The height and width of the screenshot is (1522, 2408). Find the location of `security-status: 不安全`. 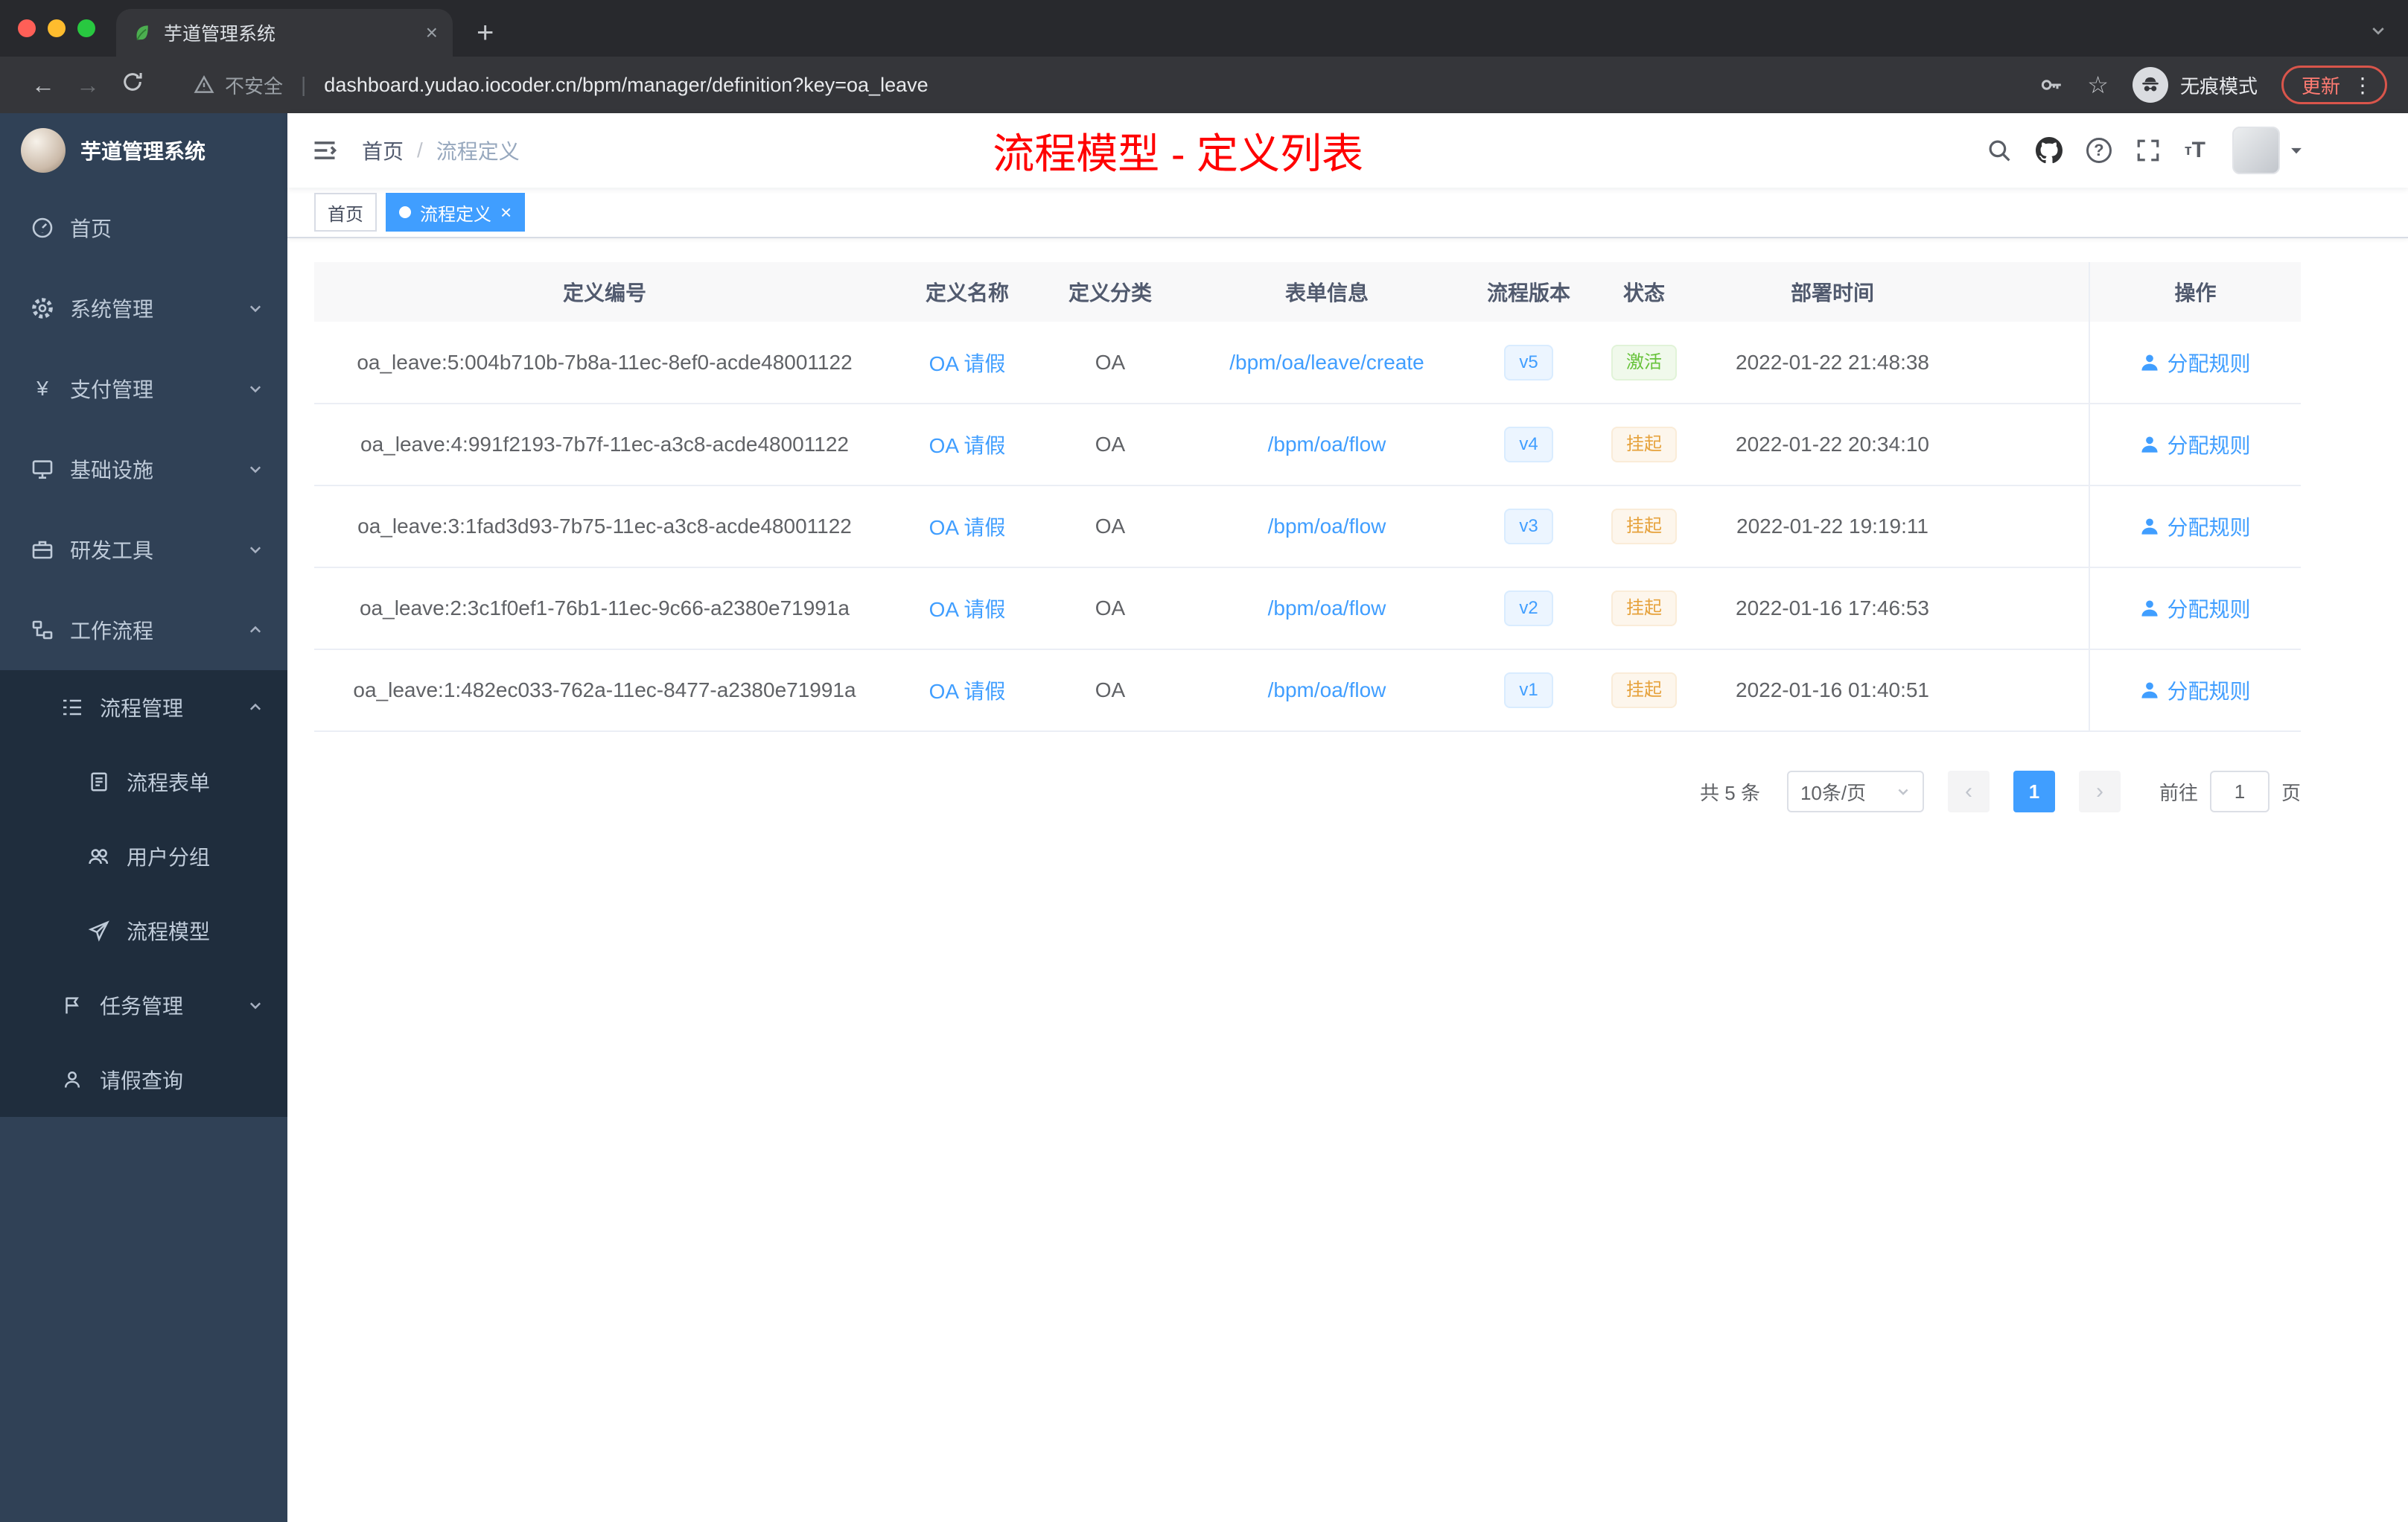

security-status: 不安全 is located at coordinates (238, 85).